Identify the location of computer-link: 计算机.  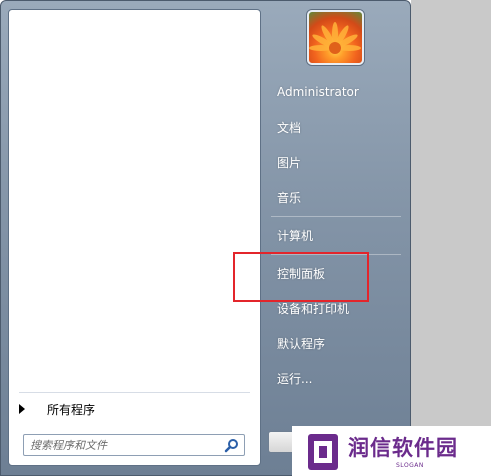
(336, 235).